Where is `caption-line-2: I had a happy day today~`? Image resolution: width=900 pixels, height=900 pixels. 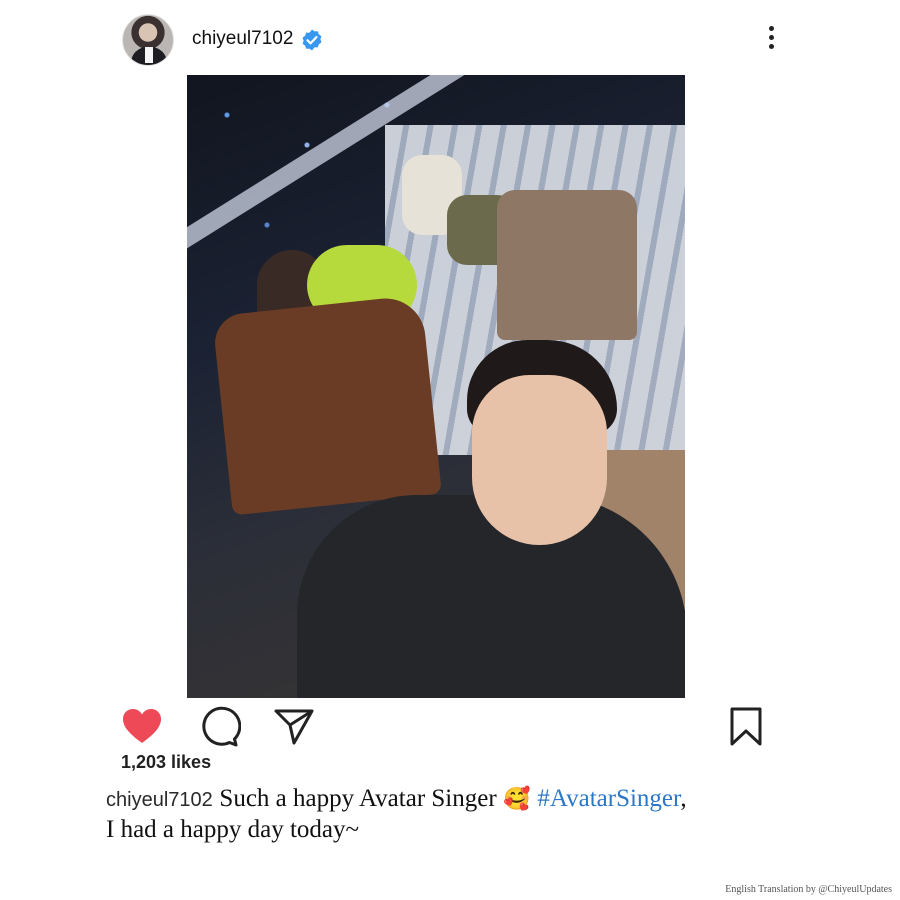 caption-line-2: I had a happy day today~ is located at coordinates (233, 829).